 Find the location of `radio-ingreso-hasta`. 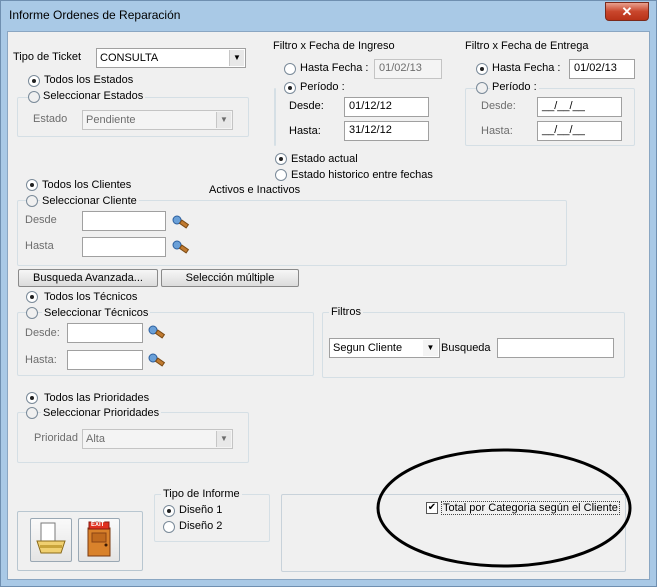

radio-ingreso-hasta is located at coordinates (290, 69).